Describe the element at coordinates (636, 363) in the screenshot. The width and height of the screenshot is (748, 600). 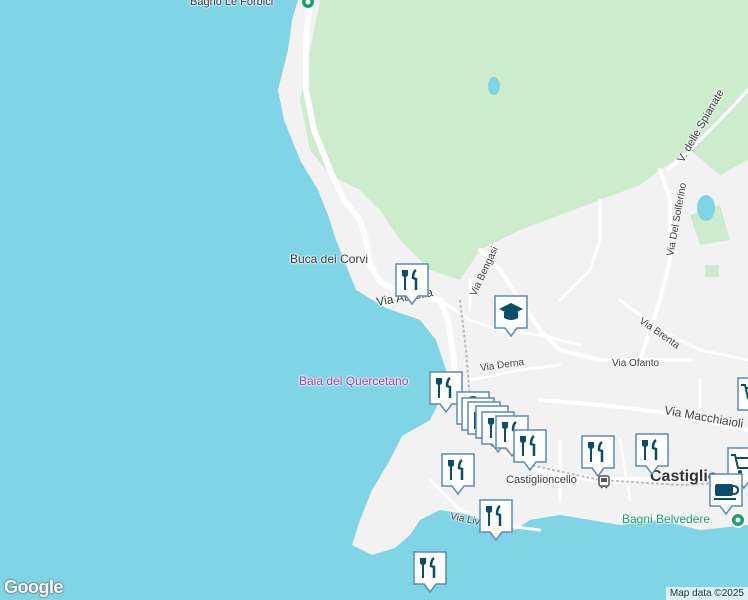
I see `label-via-ofanto: Via Ofanto` at that location.